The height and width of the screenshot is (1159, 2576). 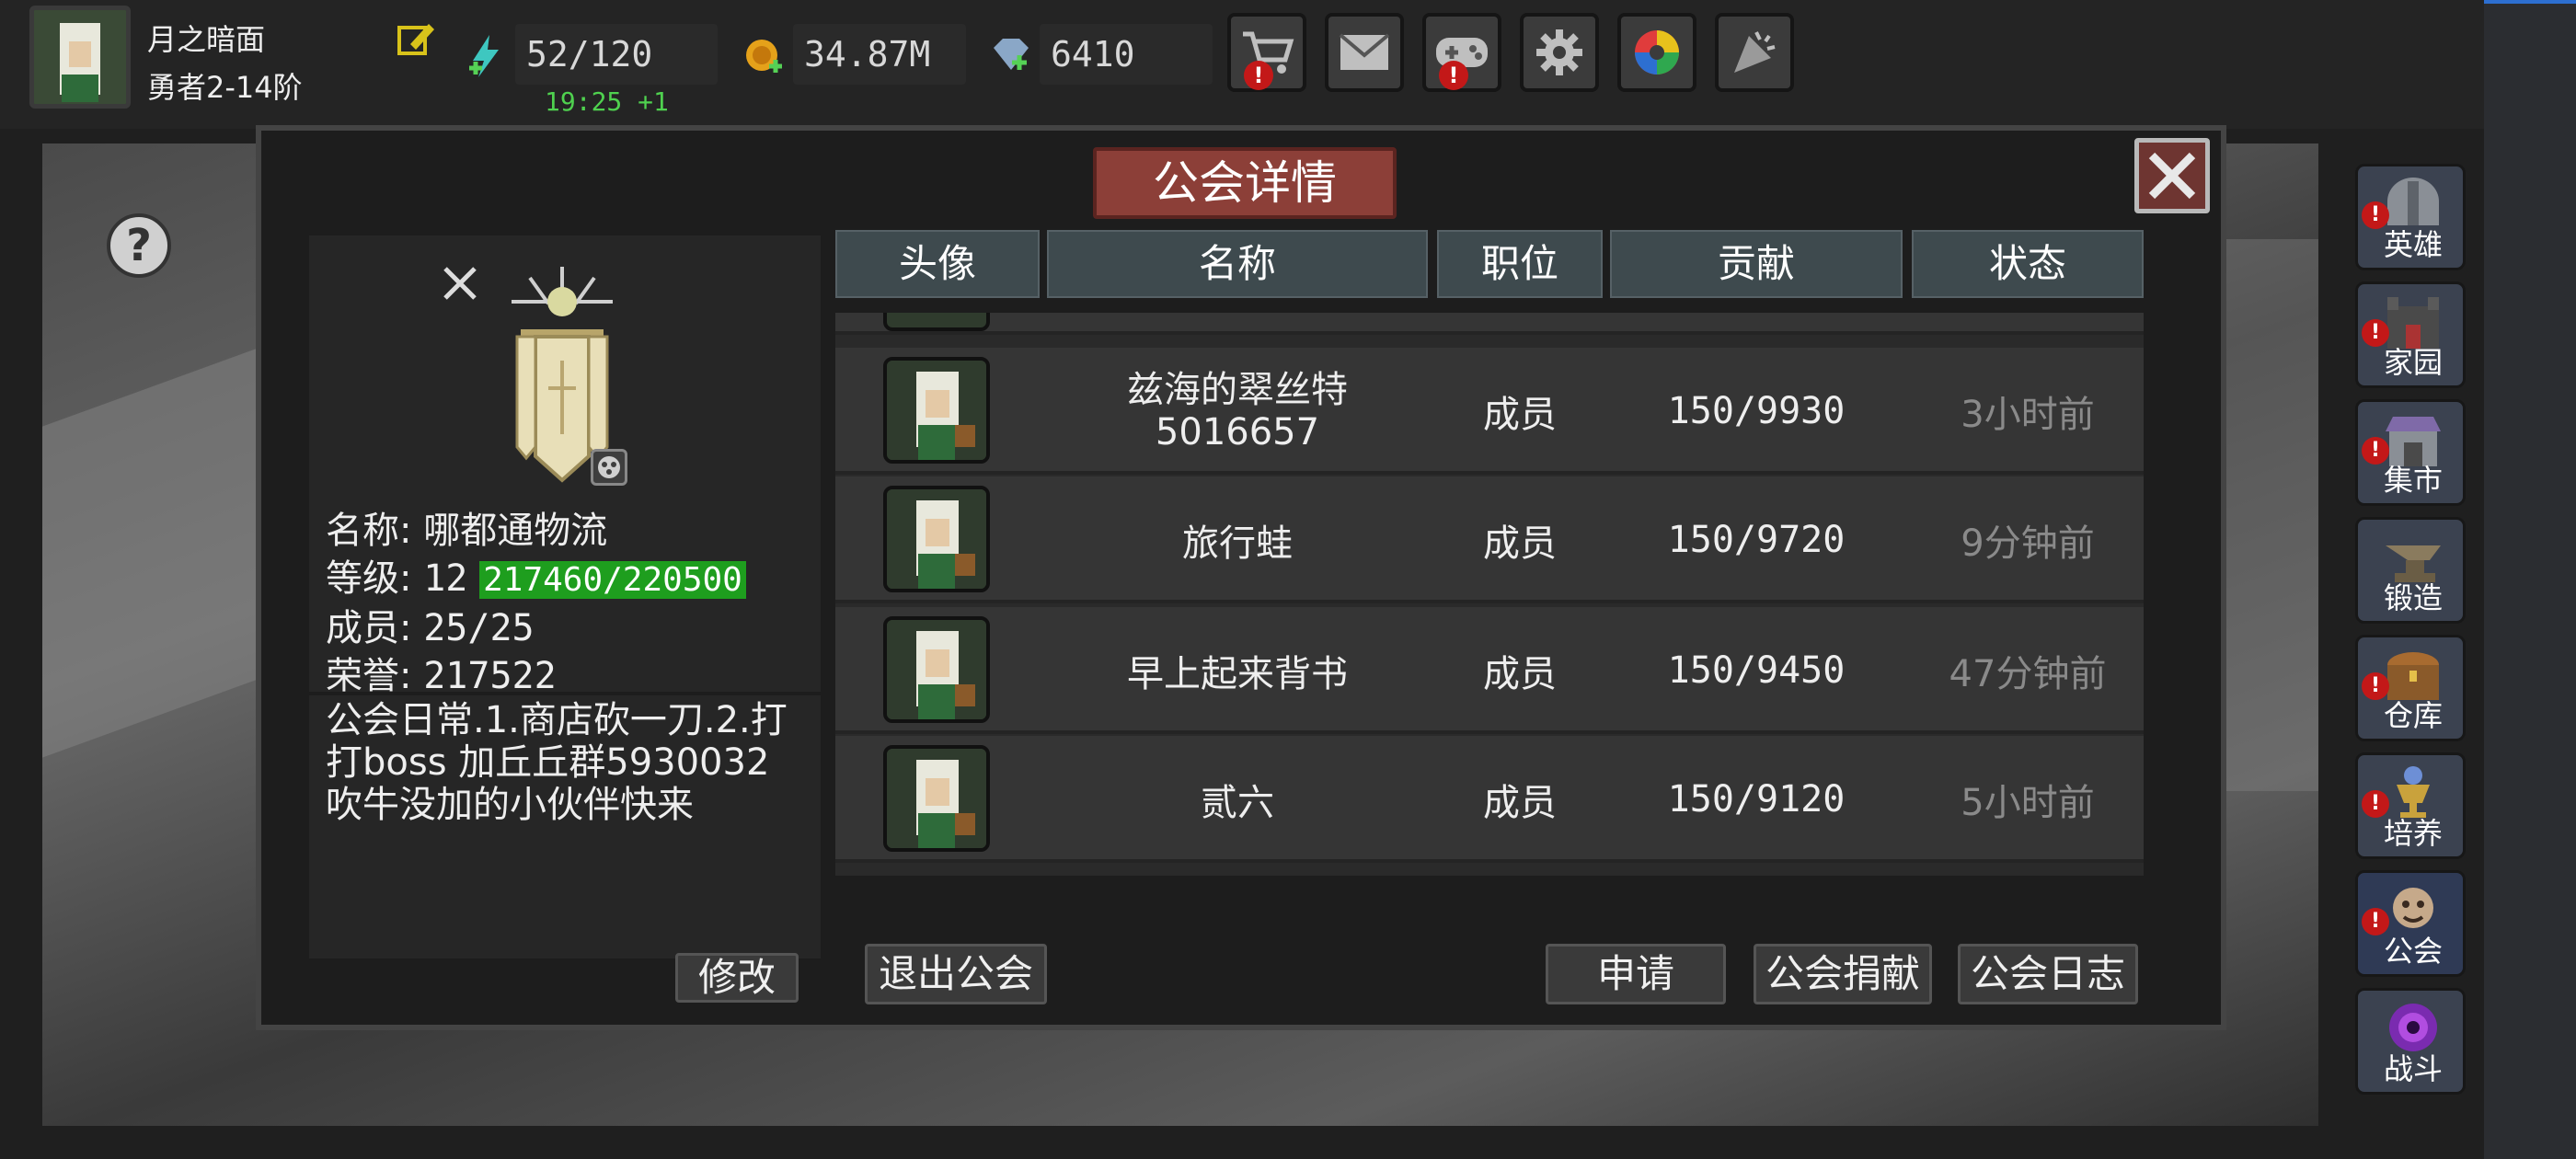 I want to click on color-wheel-icon, so click(x=1657, y=52).